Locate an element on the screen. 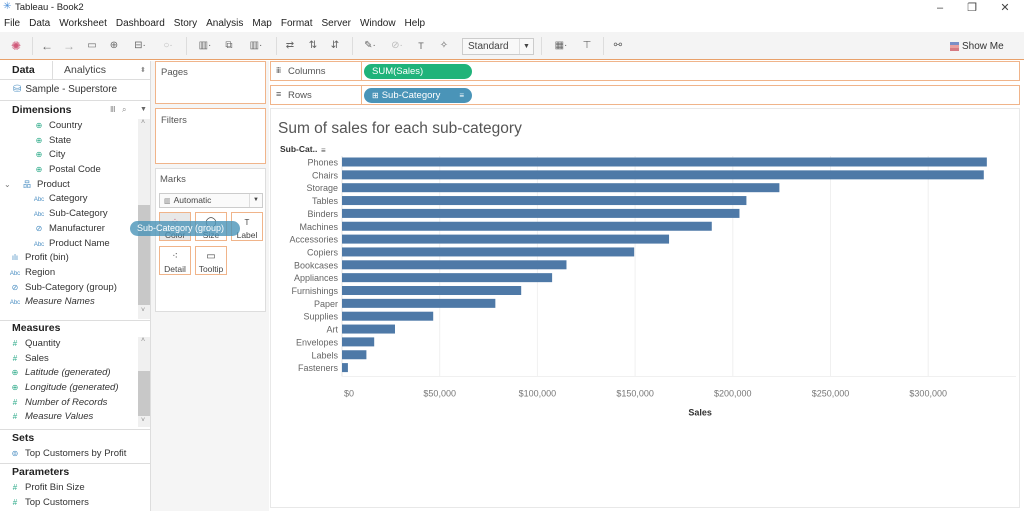 The image size is (1024, 512). field-item: ⊕ Country is located at coordinates (68, 126).